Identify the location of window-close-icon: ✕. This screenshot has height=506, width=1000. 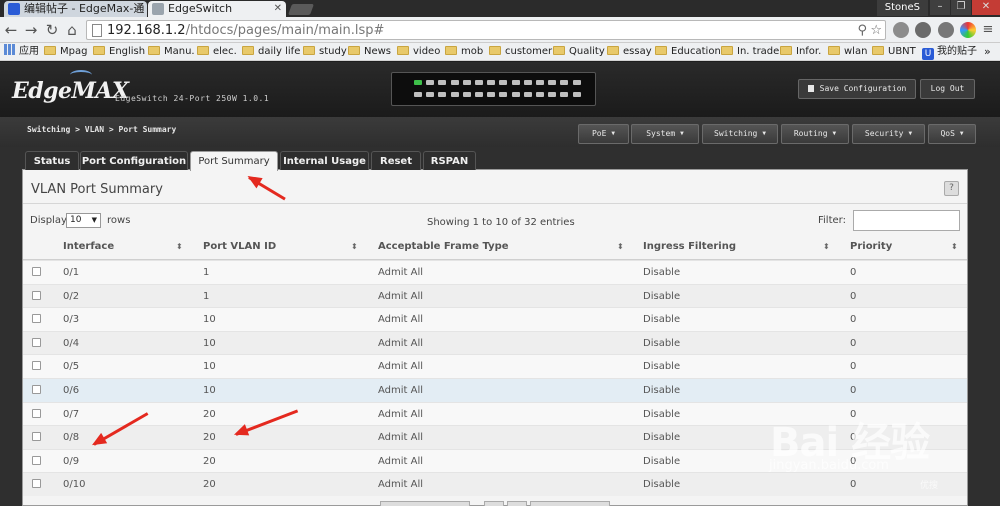
(986, 7).